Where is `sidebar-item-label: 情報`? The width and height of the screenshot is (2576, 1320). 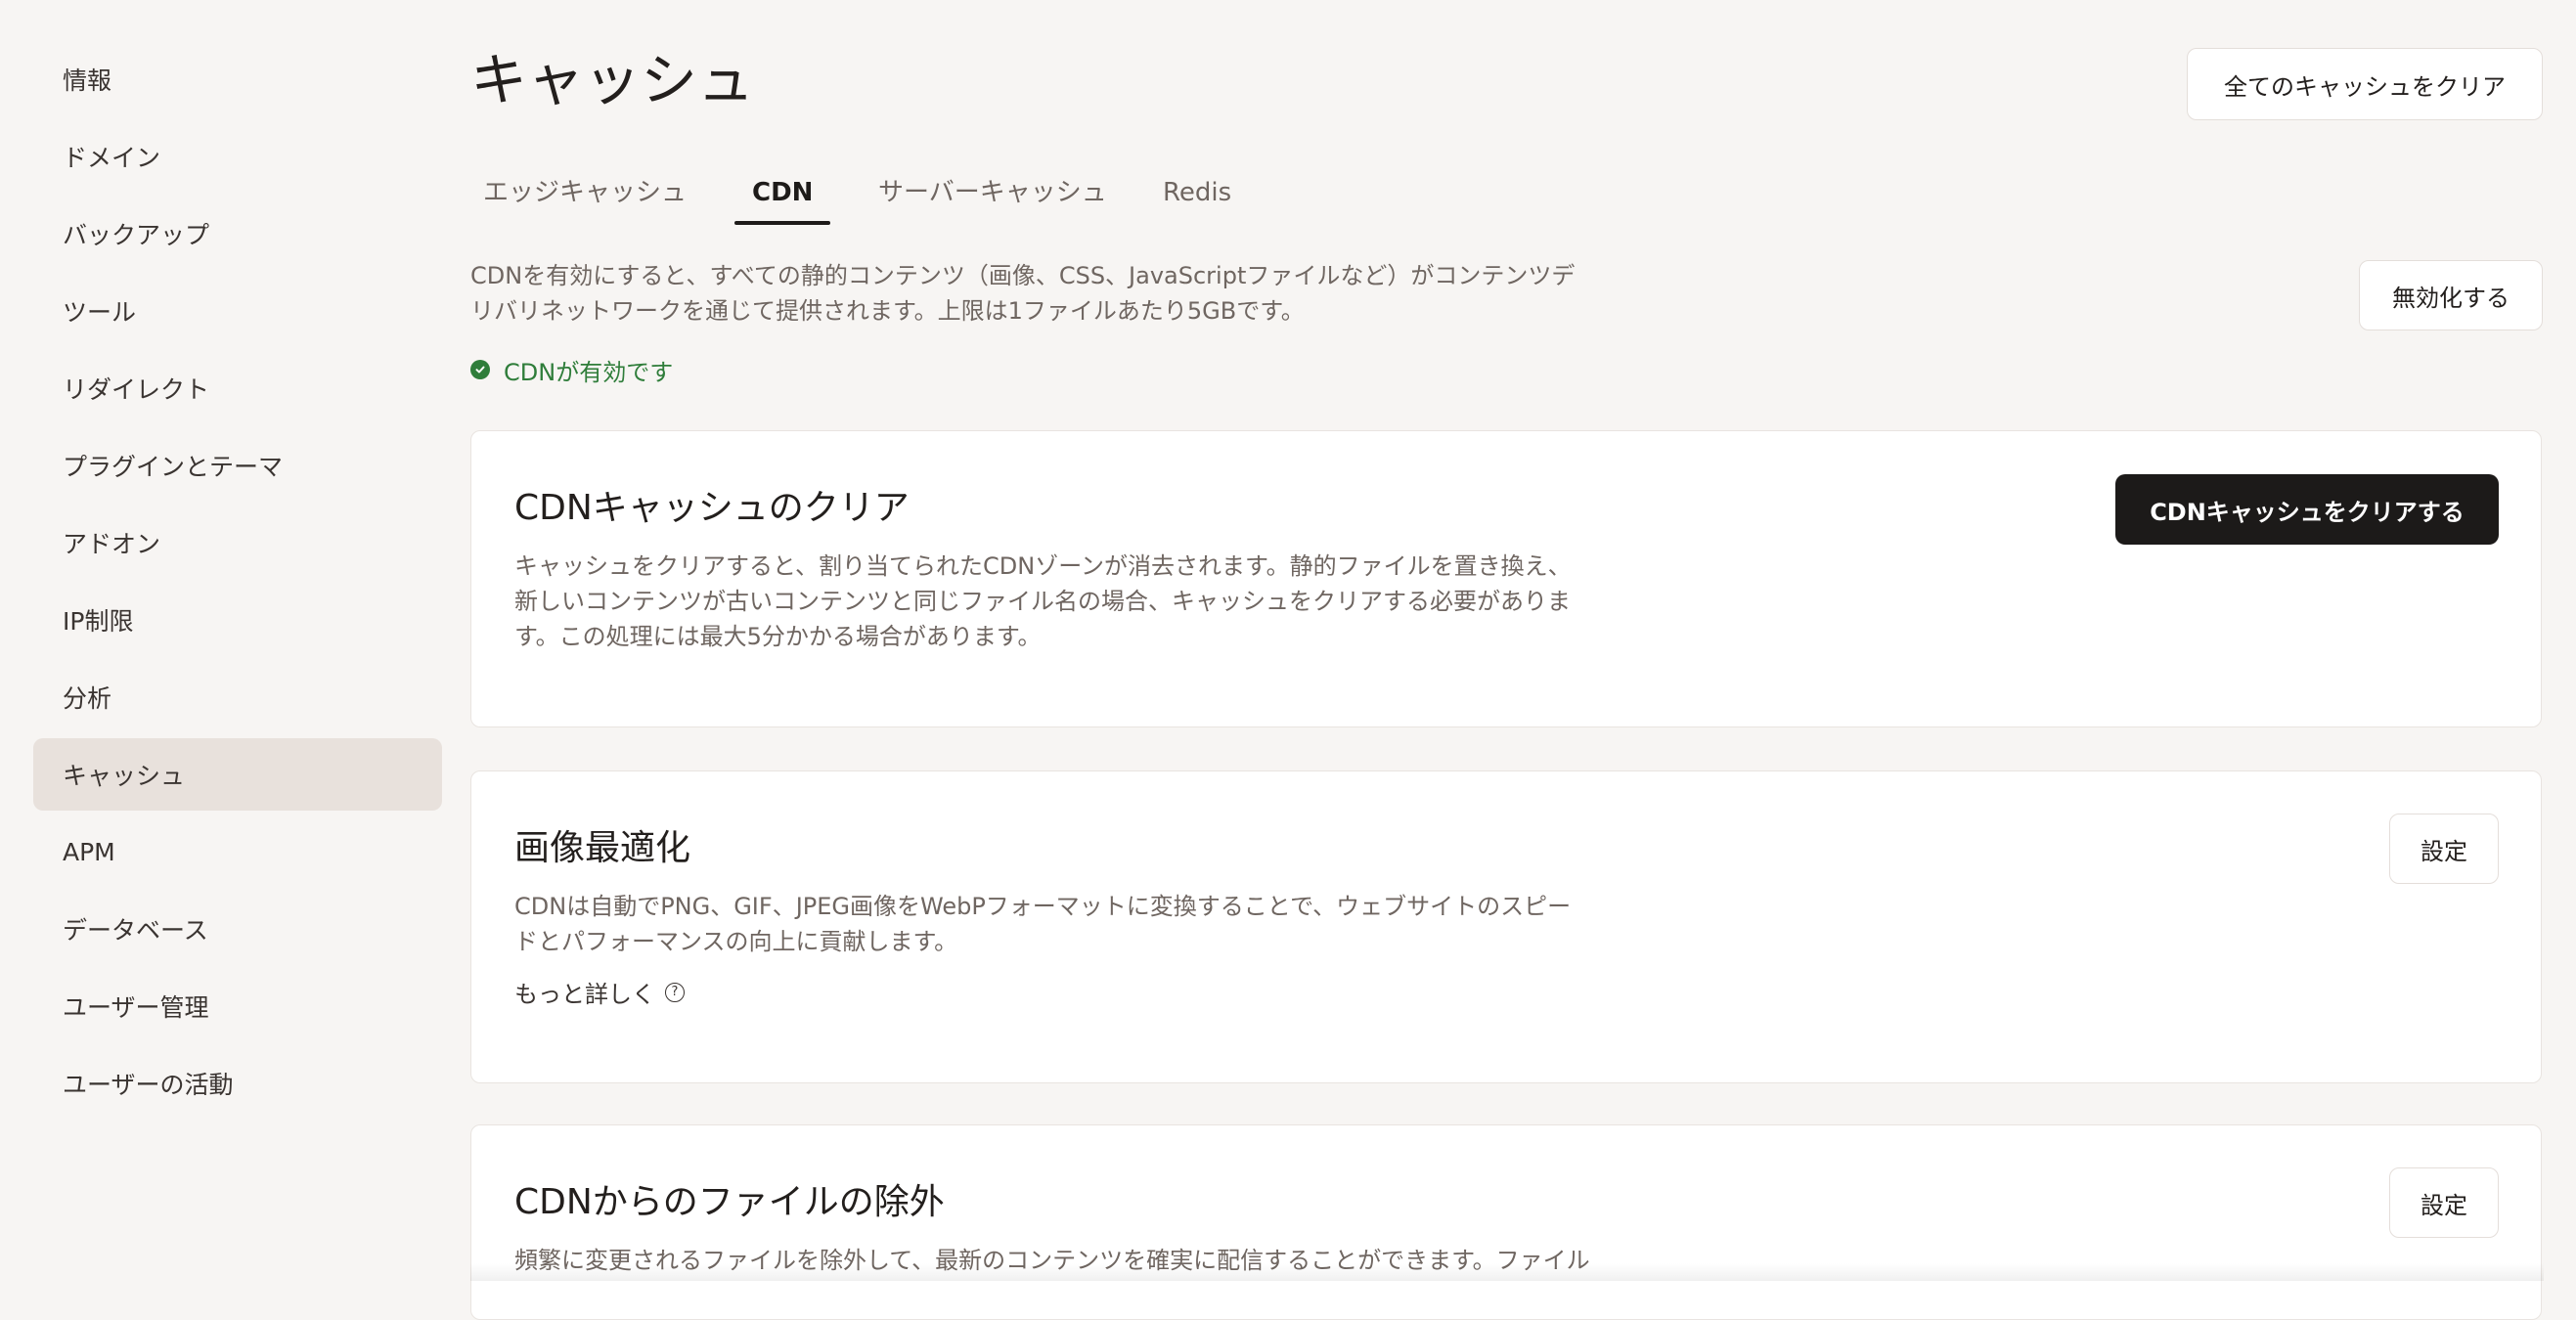
sidebar-item-label: 情報 is located at coordinates (88, 80).